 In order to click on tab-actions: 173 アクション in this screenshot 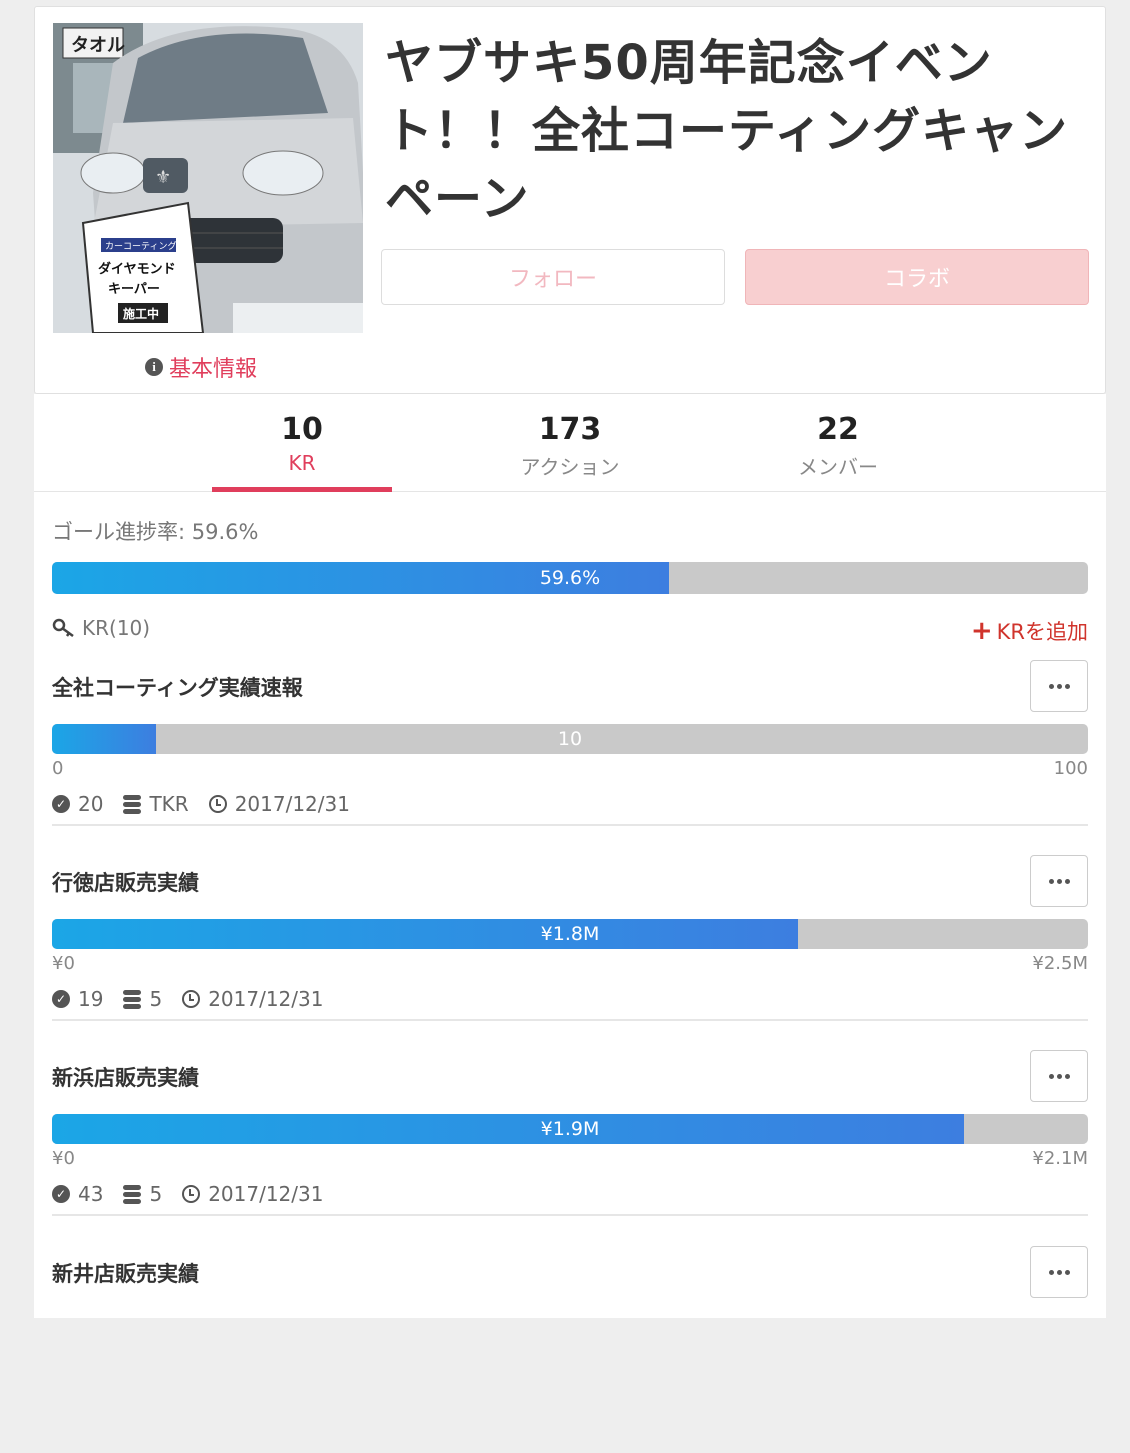, I will do `click(570, 443)`.